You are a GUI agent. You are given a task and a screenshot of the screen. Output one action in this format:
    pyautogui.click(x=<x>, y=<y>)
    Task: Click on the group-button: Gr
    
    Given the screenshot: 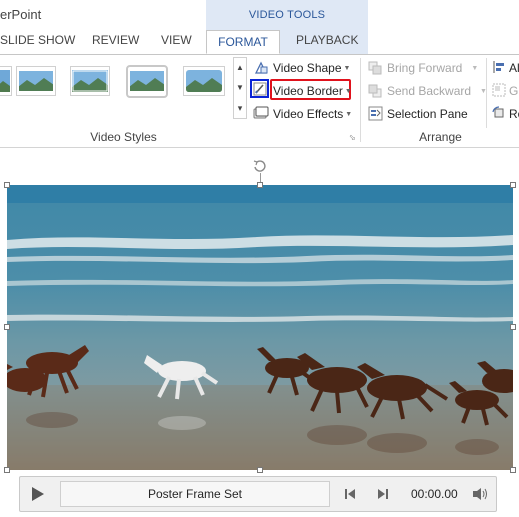 What is the action you would take?
    pyautogui.click(x=514, y=91)
    